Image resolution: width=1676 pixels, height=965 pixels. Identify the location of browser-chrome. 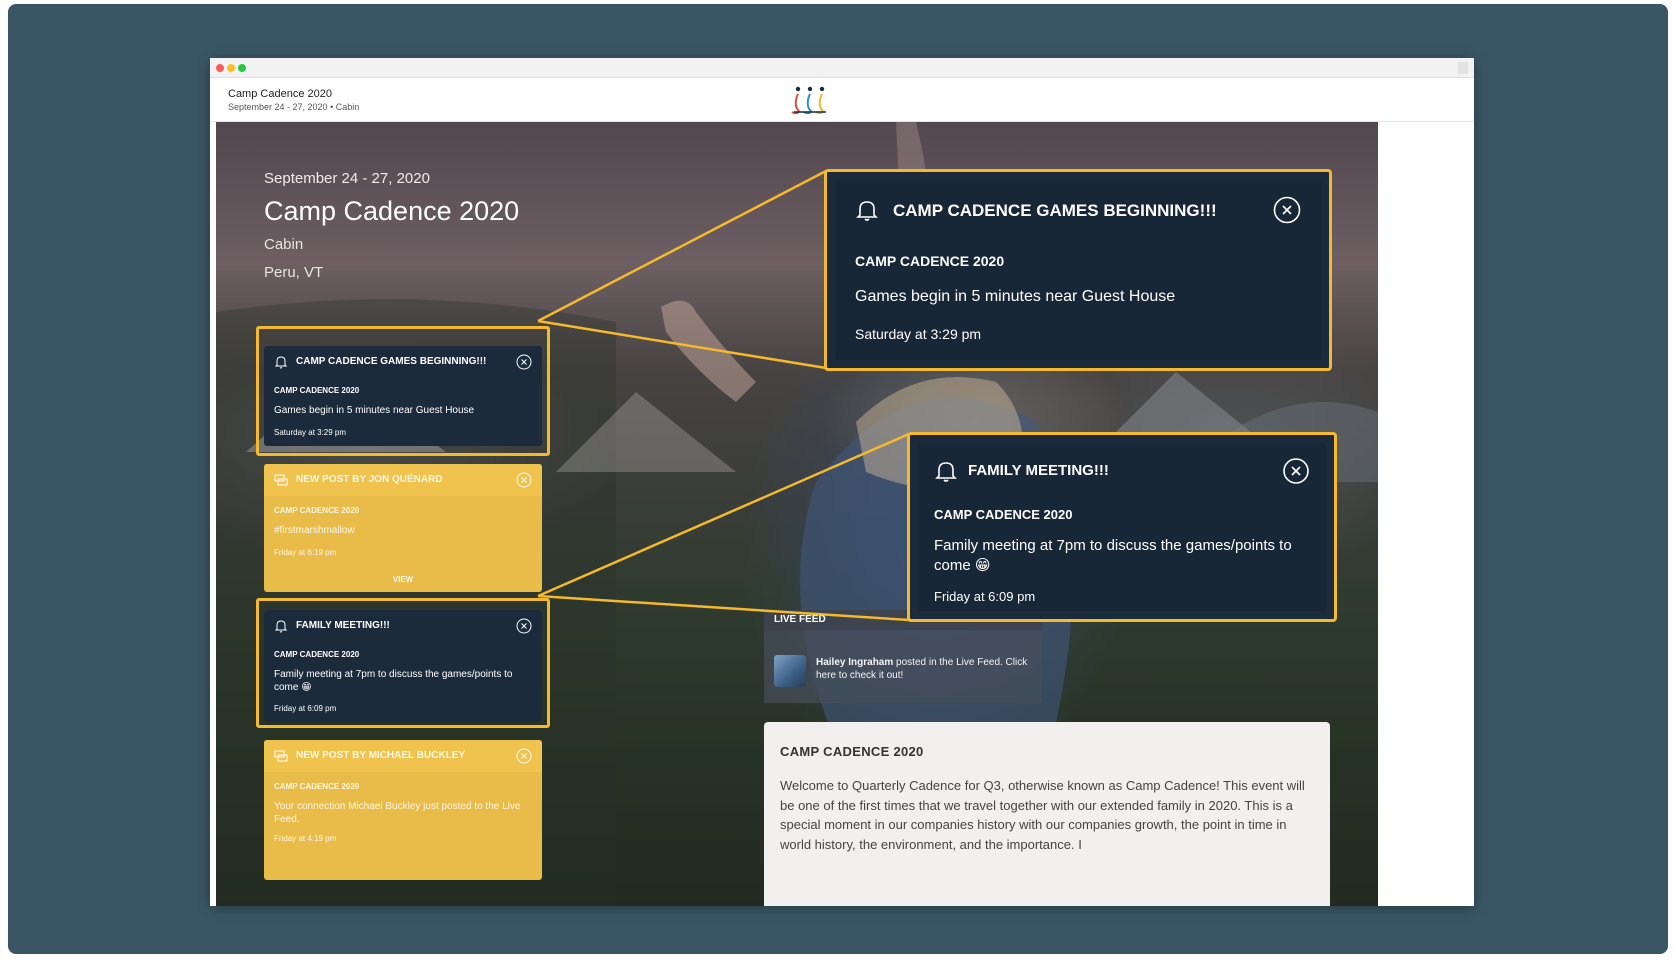
(842, 68).